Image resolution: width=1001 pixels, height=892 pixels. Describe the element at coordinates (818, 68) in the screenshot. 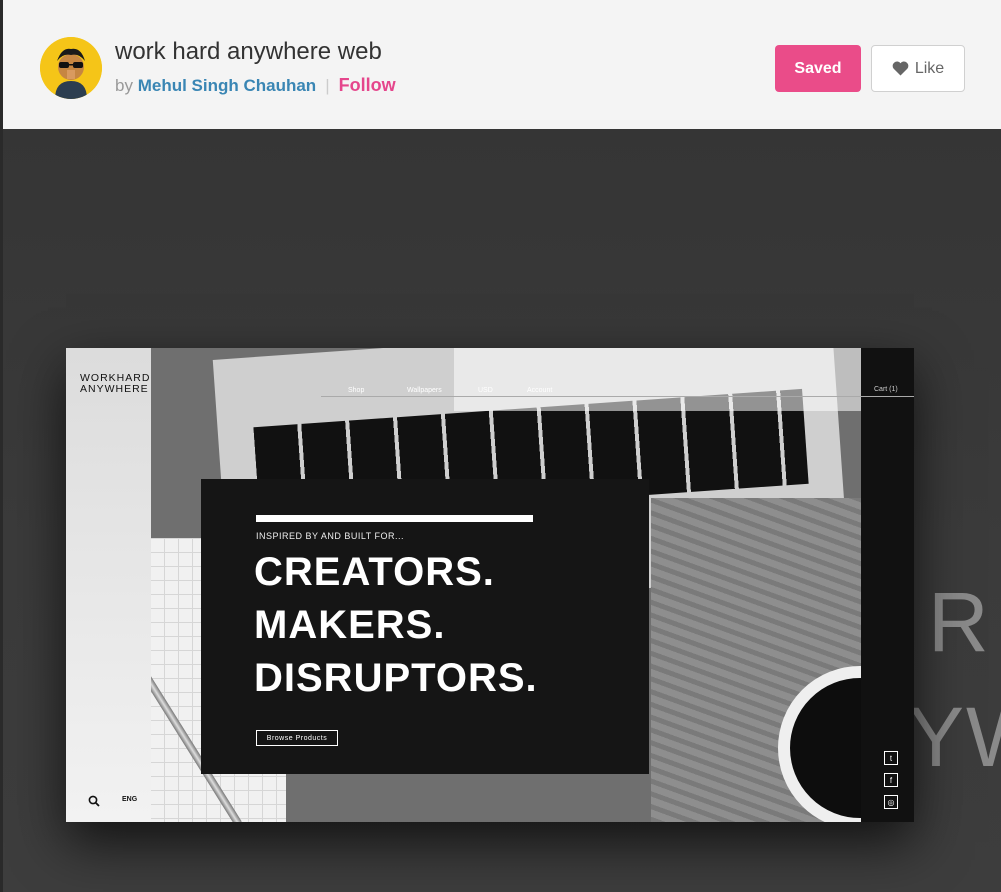

I see `saved-button: Saved` at that location.